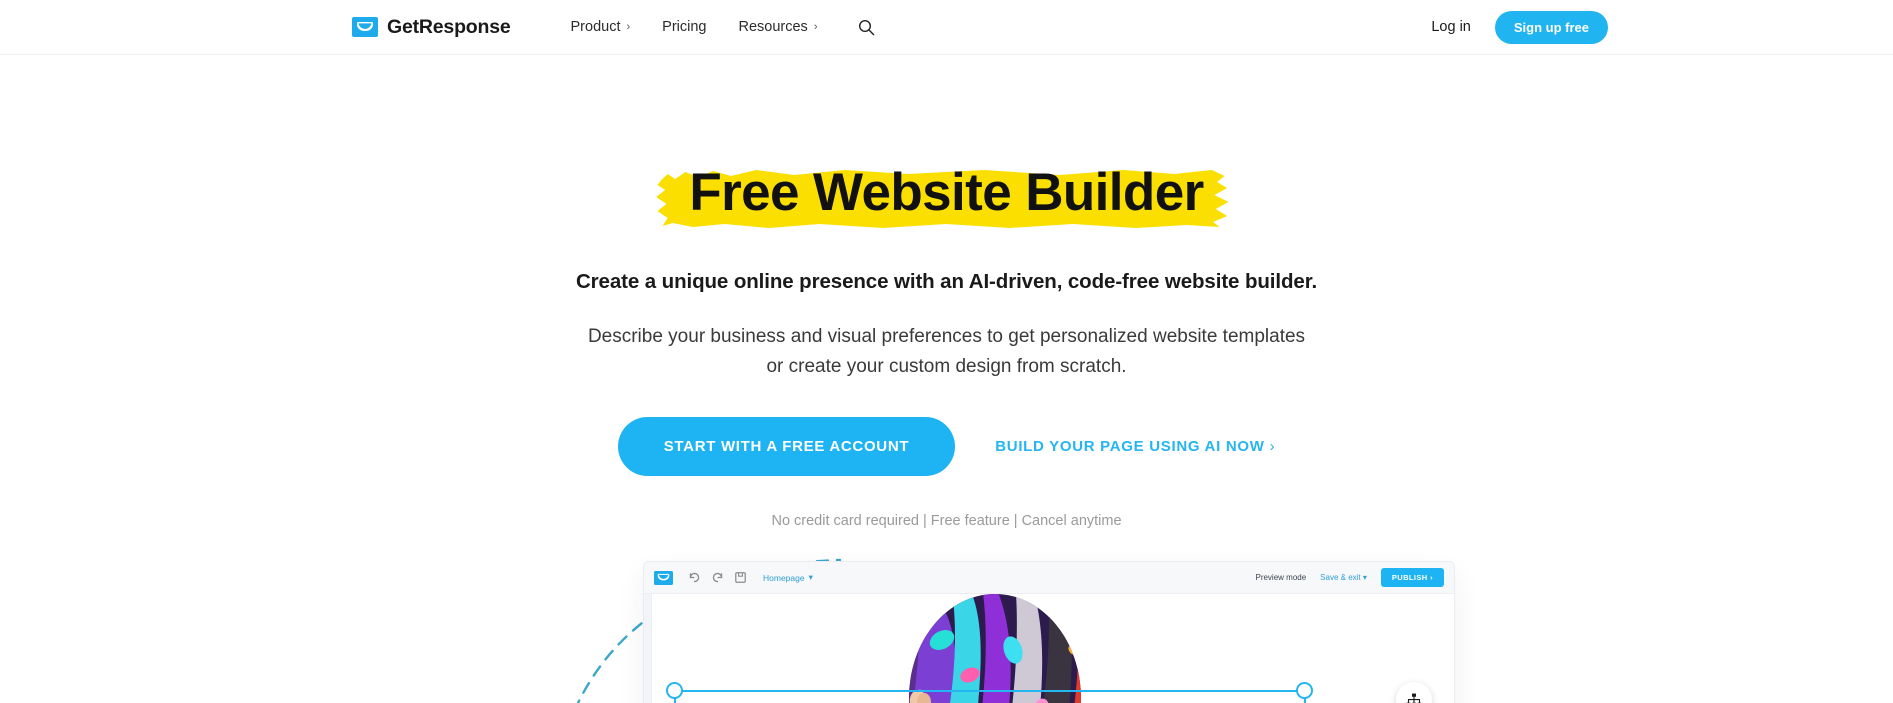 Image resolution: width=1893 pixels, height=703 pixels. I want to click on mockup-canvas-body, so click(1053, 648).